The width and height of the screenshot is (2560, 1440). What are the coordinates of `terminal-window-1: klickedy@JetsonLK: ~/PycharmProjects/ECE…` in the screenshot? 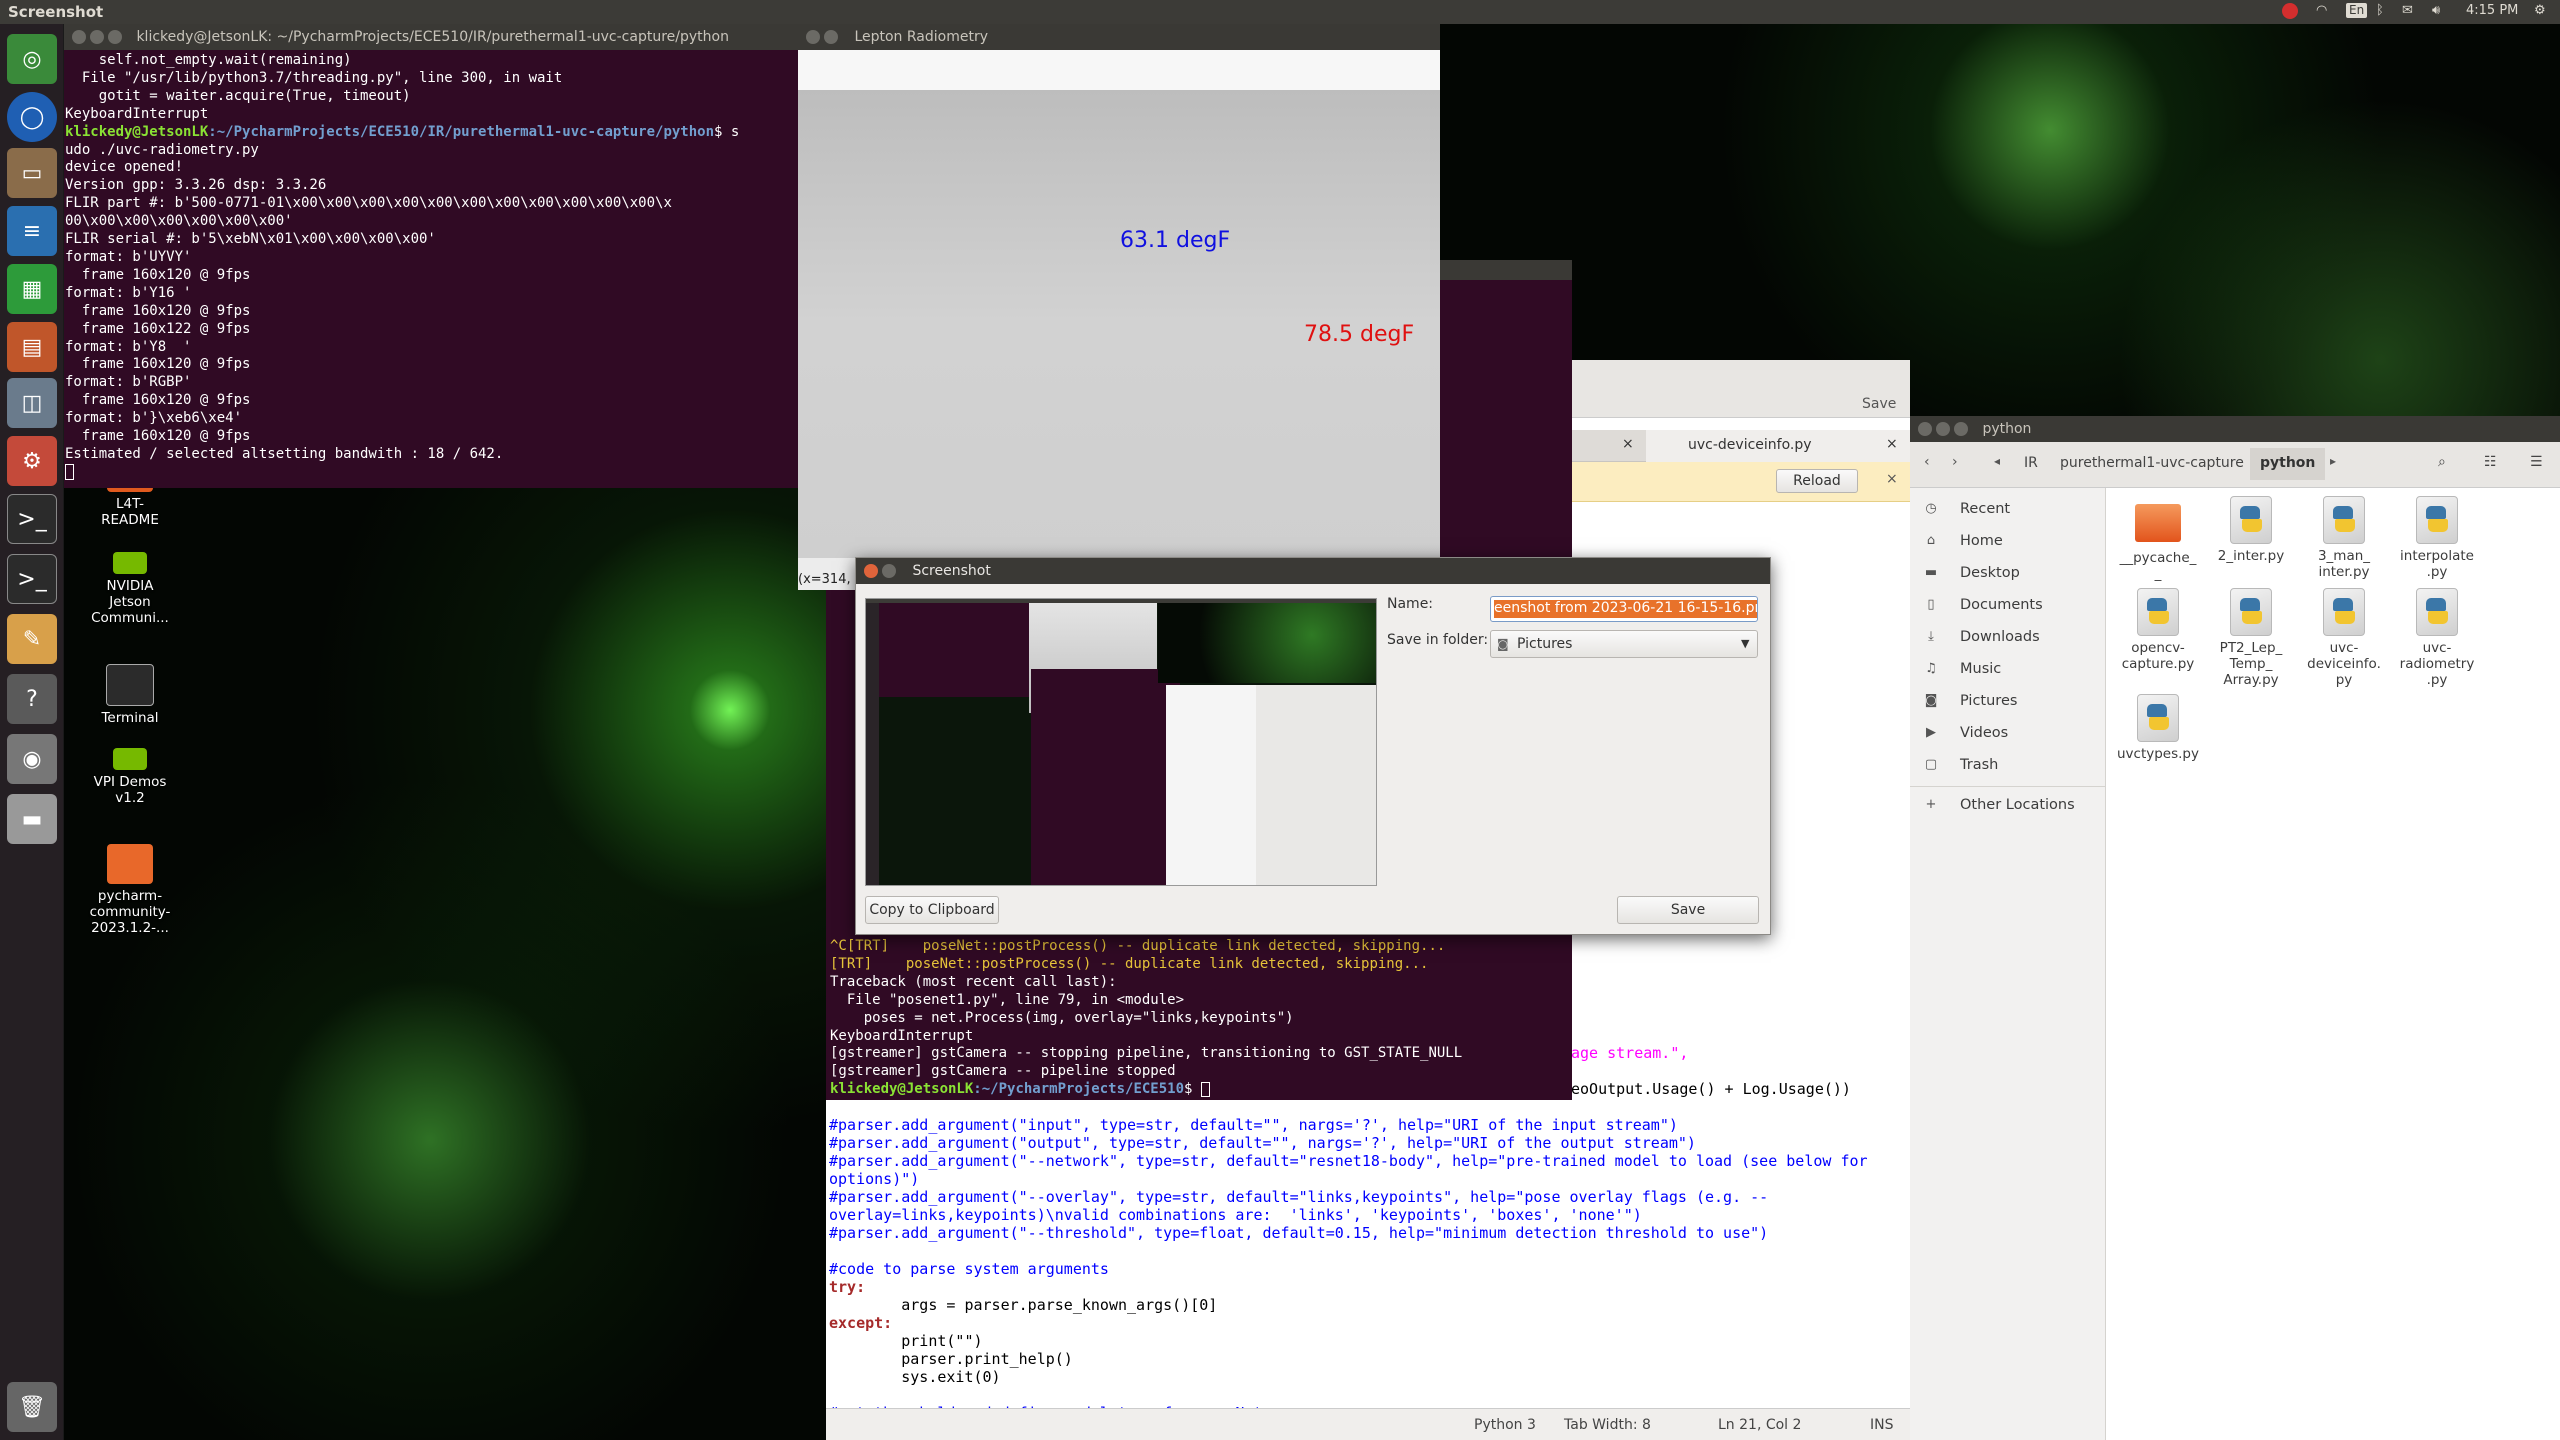 It's located at (431, 256).